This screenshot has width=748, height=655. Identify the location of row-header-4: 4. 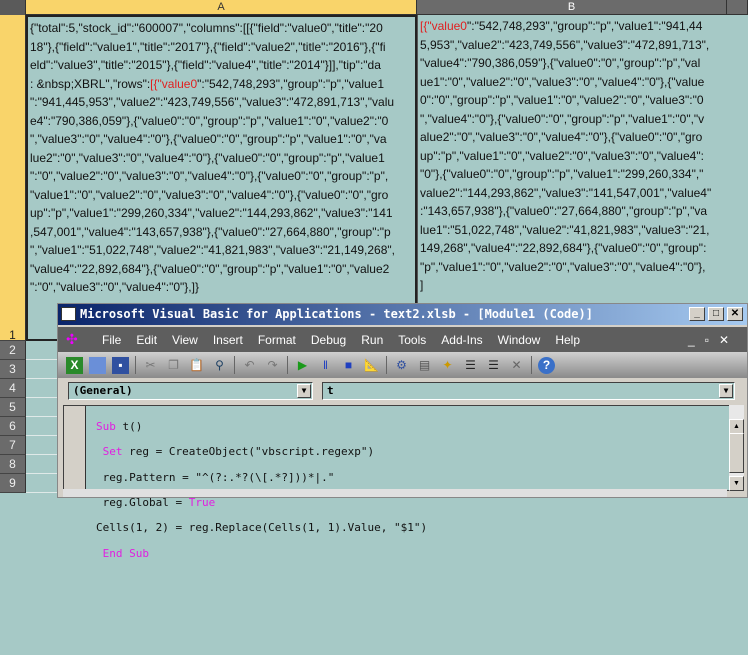
(13, 388).